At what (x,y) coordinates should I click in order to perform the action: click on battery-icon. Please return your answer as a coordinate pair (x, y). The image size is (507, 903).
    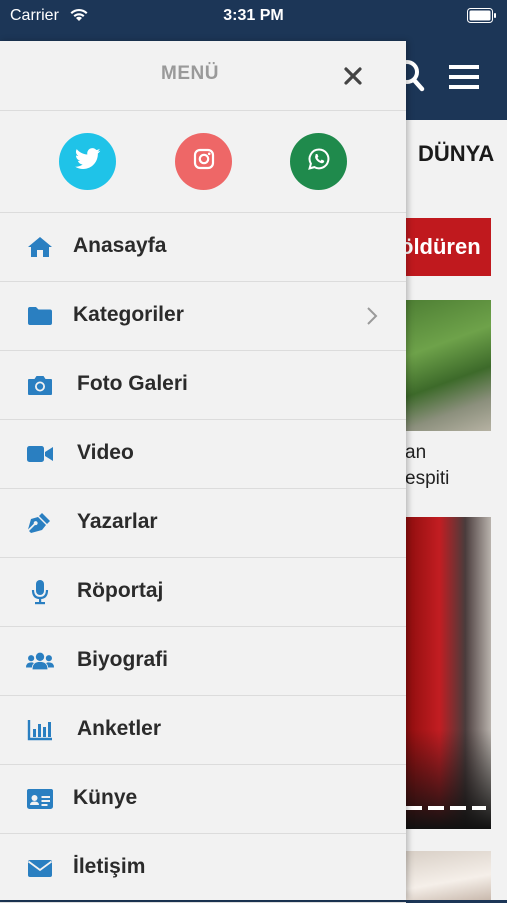
    Looking at the image, I should click on (482, 18).